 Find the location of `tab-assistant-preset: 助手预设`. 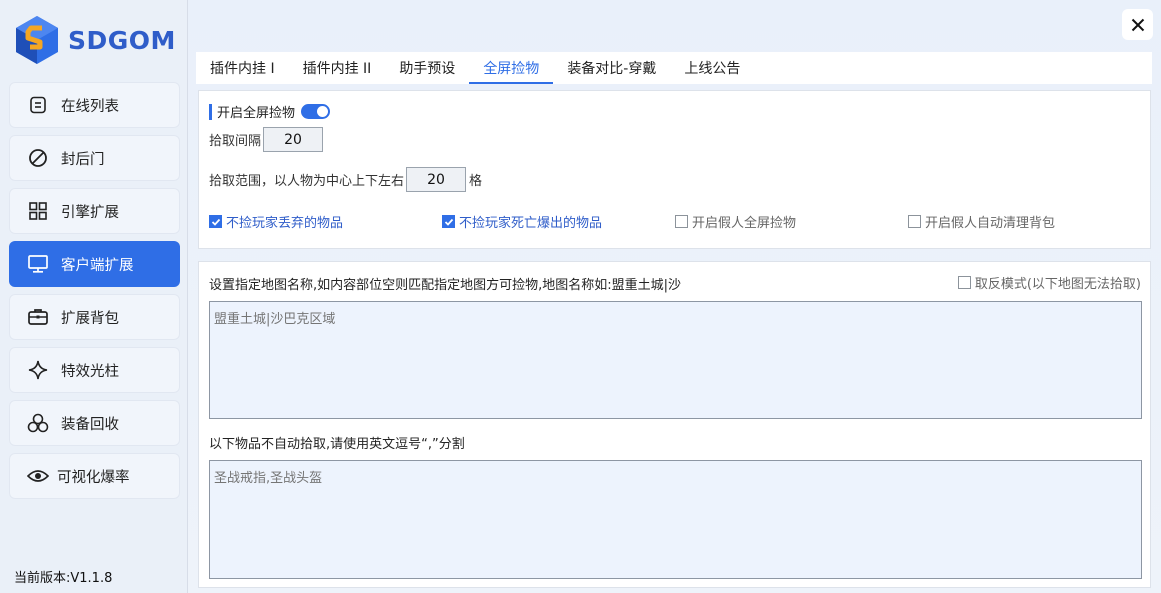

tab-assistant-preset: 助手预设 is located at coordinates (427, 68).